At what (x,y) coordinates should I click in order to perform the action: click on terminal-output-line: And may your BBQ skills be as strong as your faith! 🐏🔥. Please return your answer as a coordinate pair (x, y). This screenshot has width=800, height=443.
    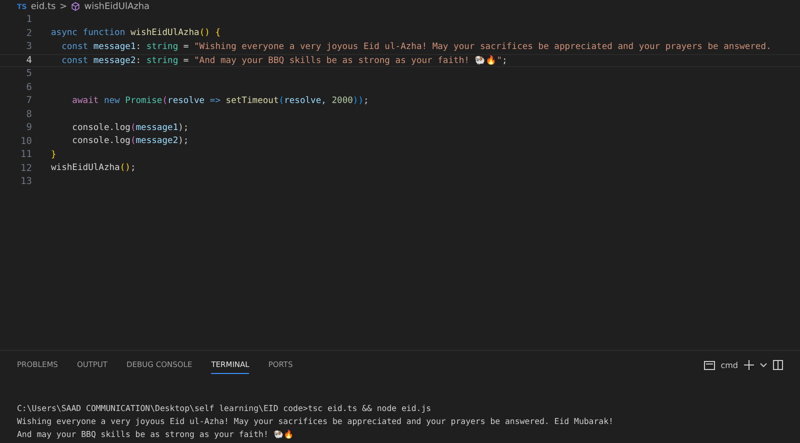
    Looking at the image, I should click on (155, 434).